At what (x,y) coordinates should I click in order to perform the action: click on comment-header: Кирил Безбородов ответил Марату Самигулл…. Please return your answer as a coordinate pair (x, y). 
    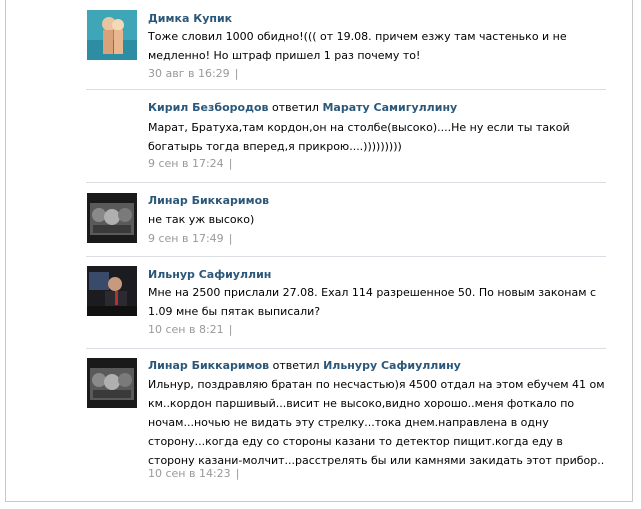
    Looking at the image, I should click on (302, 107).